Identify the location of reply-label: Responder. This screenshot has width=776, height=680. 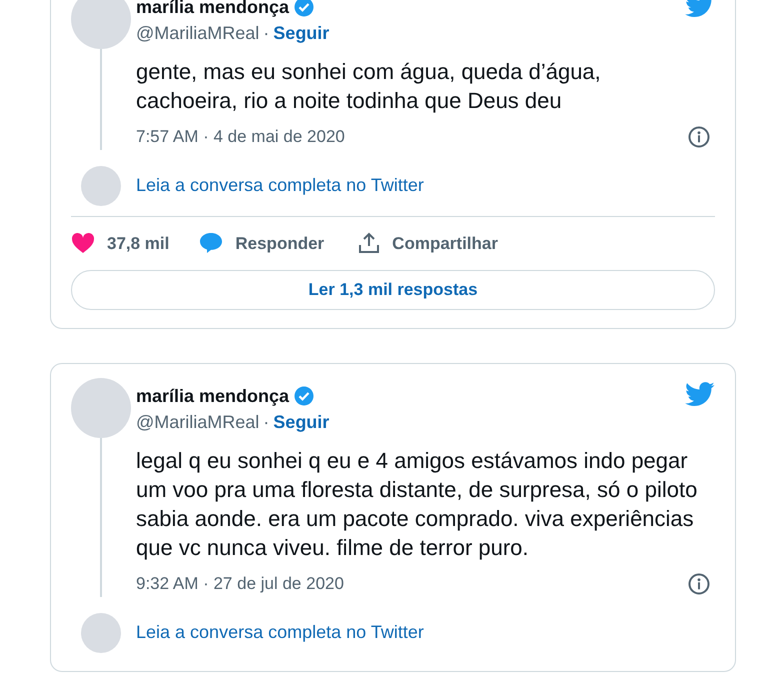
(279, 243).